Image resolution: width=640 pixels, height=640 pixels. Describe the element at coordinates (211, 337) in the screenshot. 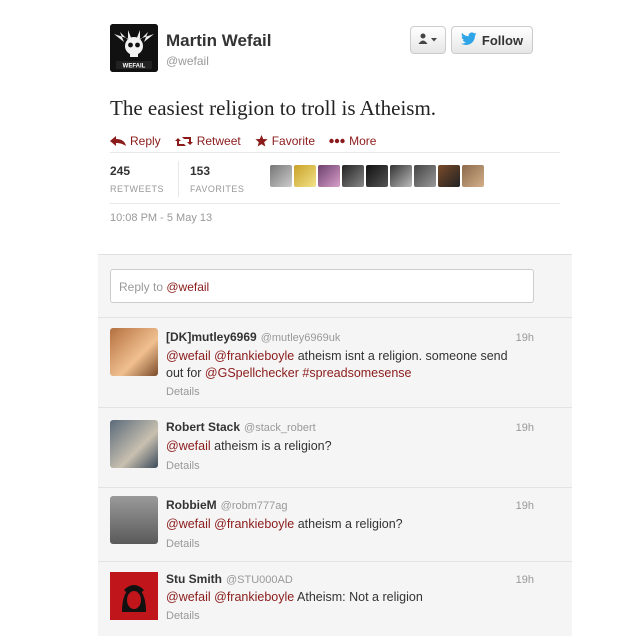

I see `reply-author-name: [DK]mutley6969` at that location.